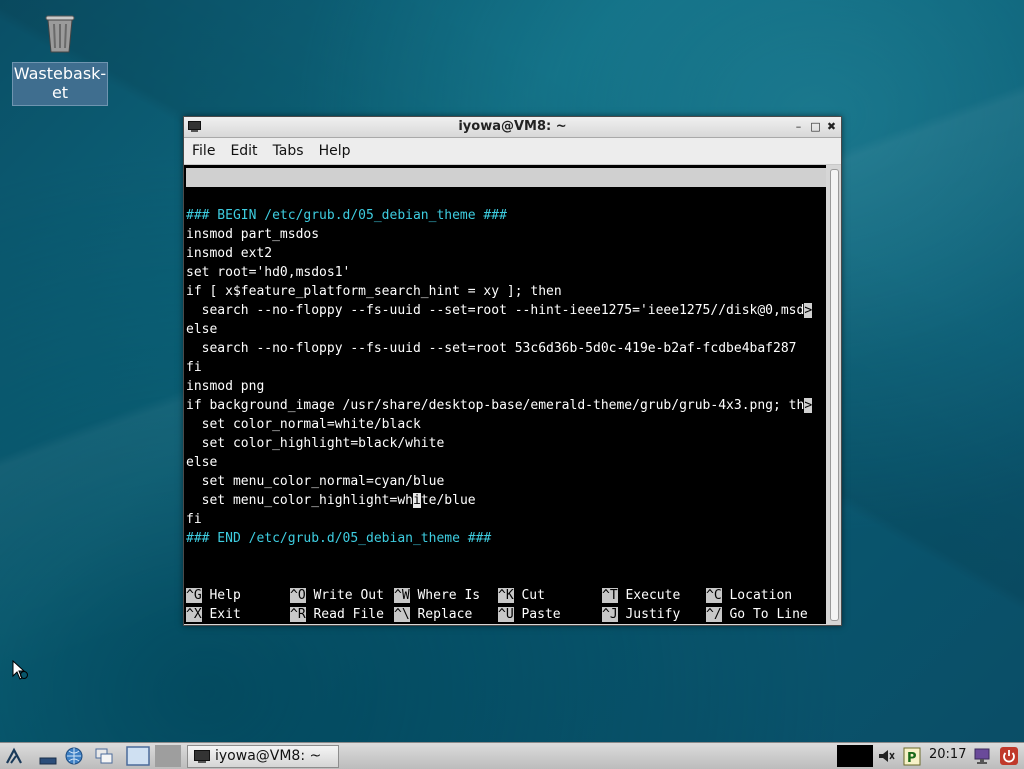 The height and width of the screenshot is (769, 1024). What do you see at coordinates (441, 614) in the screenshot?
I see `shortcut-label: Replace` at bounding box center [441, 614].